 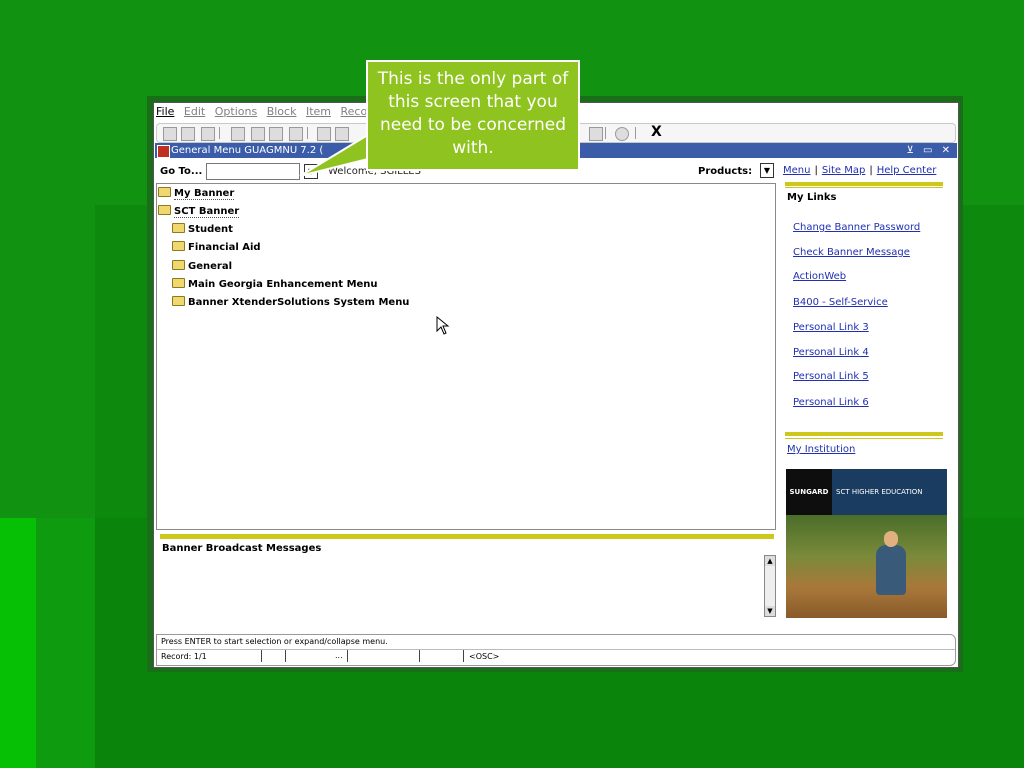 I want to click on print-icon, so click(x=296, y=134).